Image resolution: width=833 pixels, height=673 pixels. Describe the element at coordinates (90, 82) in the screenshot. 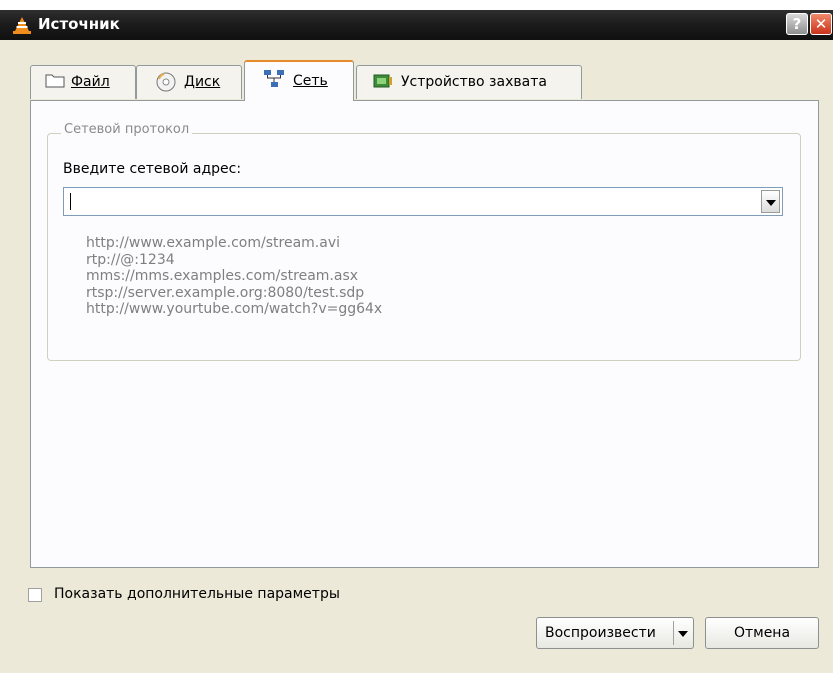

I see `tab-file-label: Файл` at that location.